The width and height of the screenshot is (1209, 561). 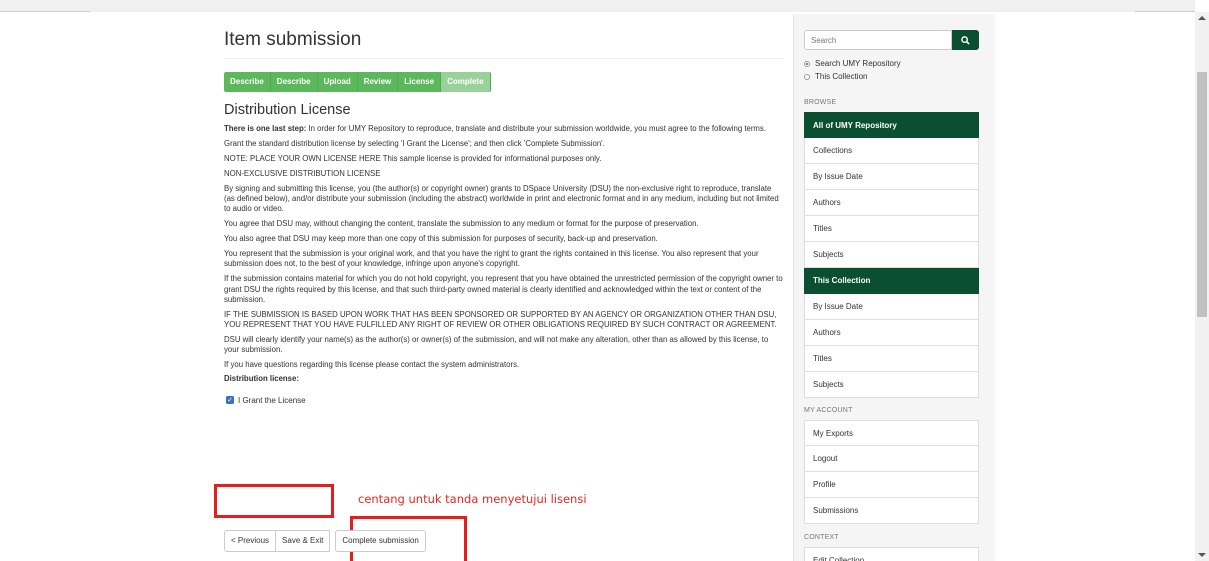 What do you see at coordinates (272, 400) in the screenshot?
I see `grant-license-label: I Grant the License` at bounding box center [272, 400].